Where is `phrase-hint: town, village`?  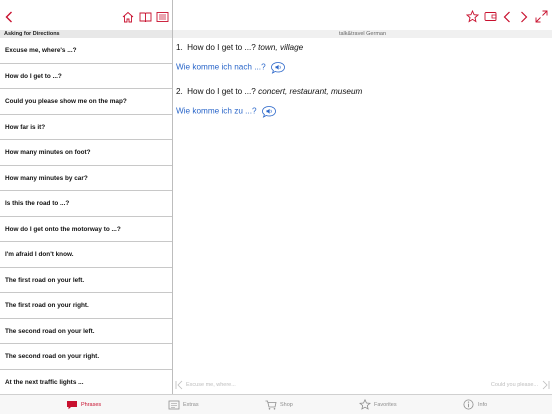
phrase-hint: town, village is located at coordinates (281, 47).